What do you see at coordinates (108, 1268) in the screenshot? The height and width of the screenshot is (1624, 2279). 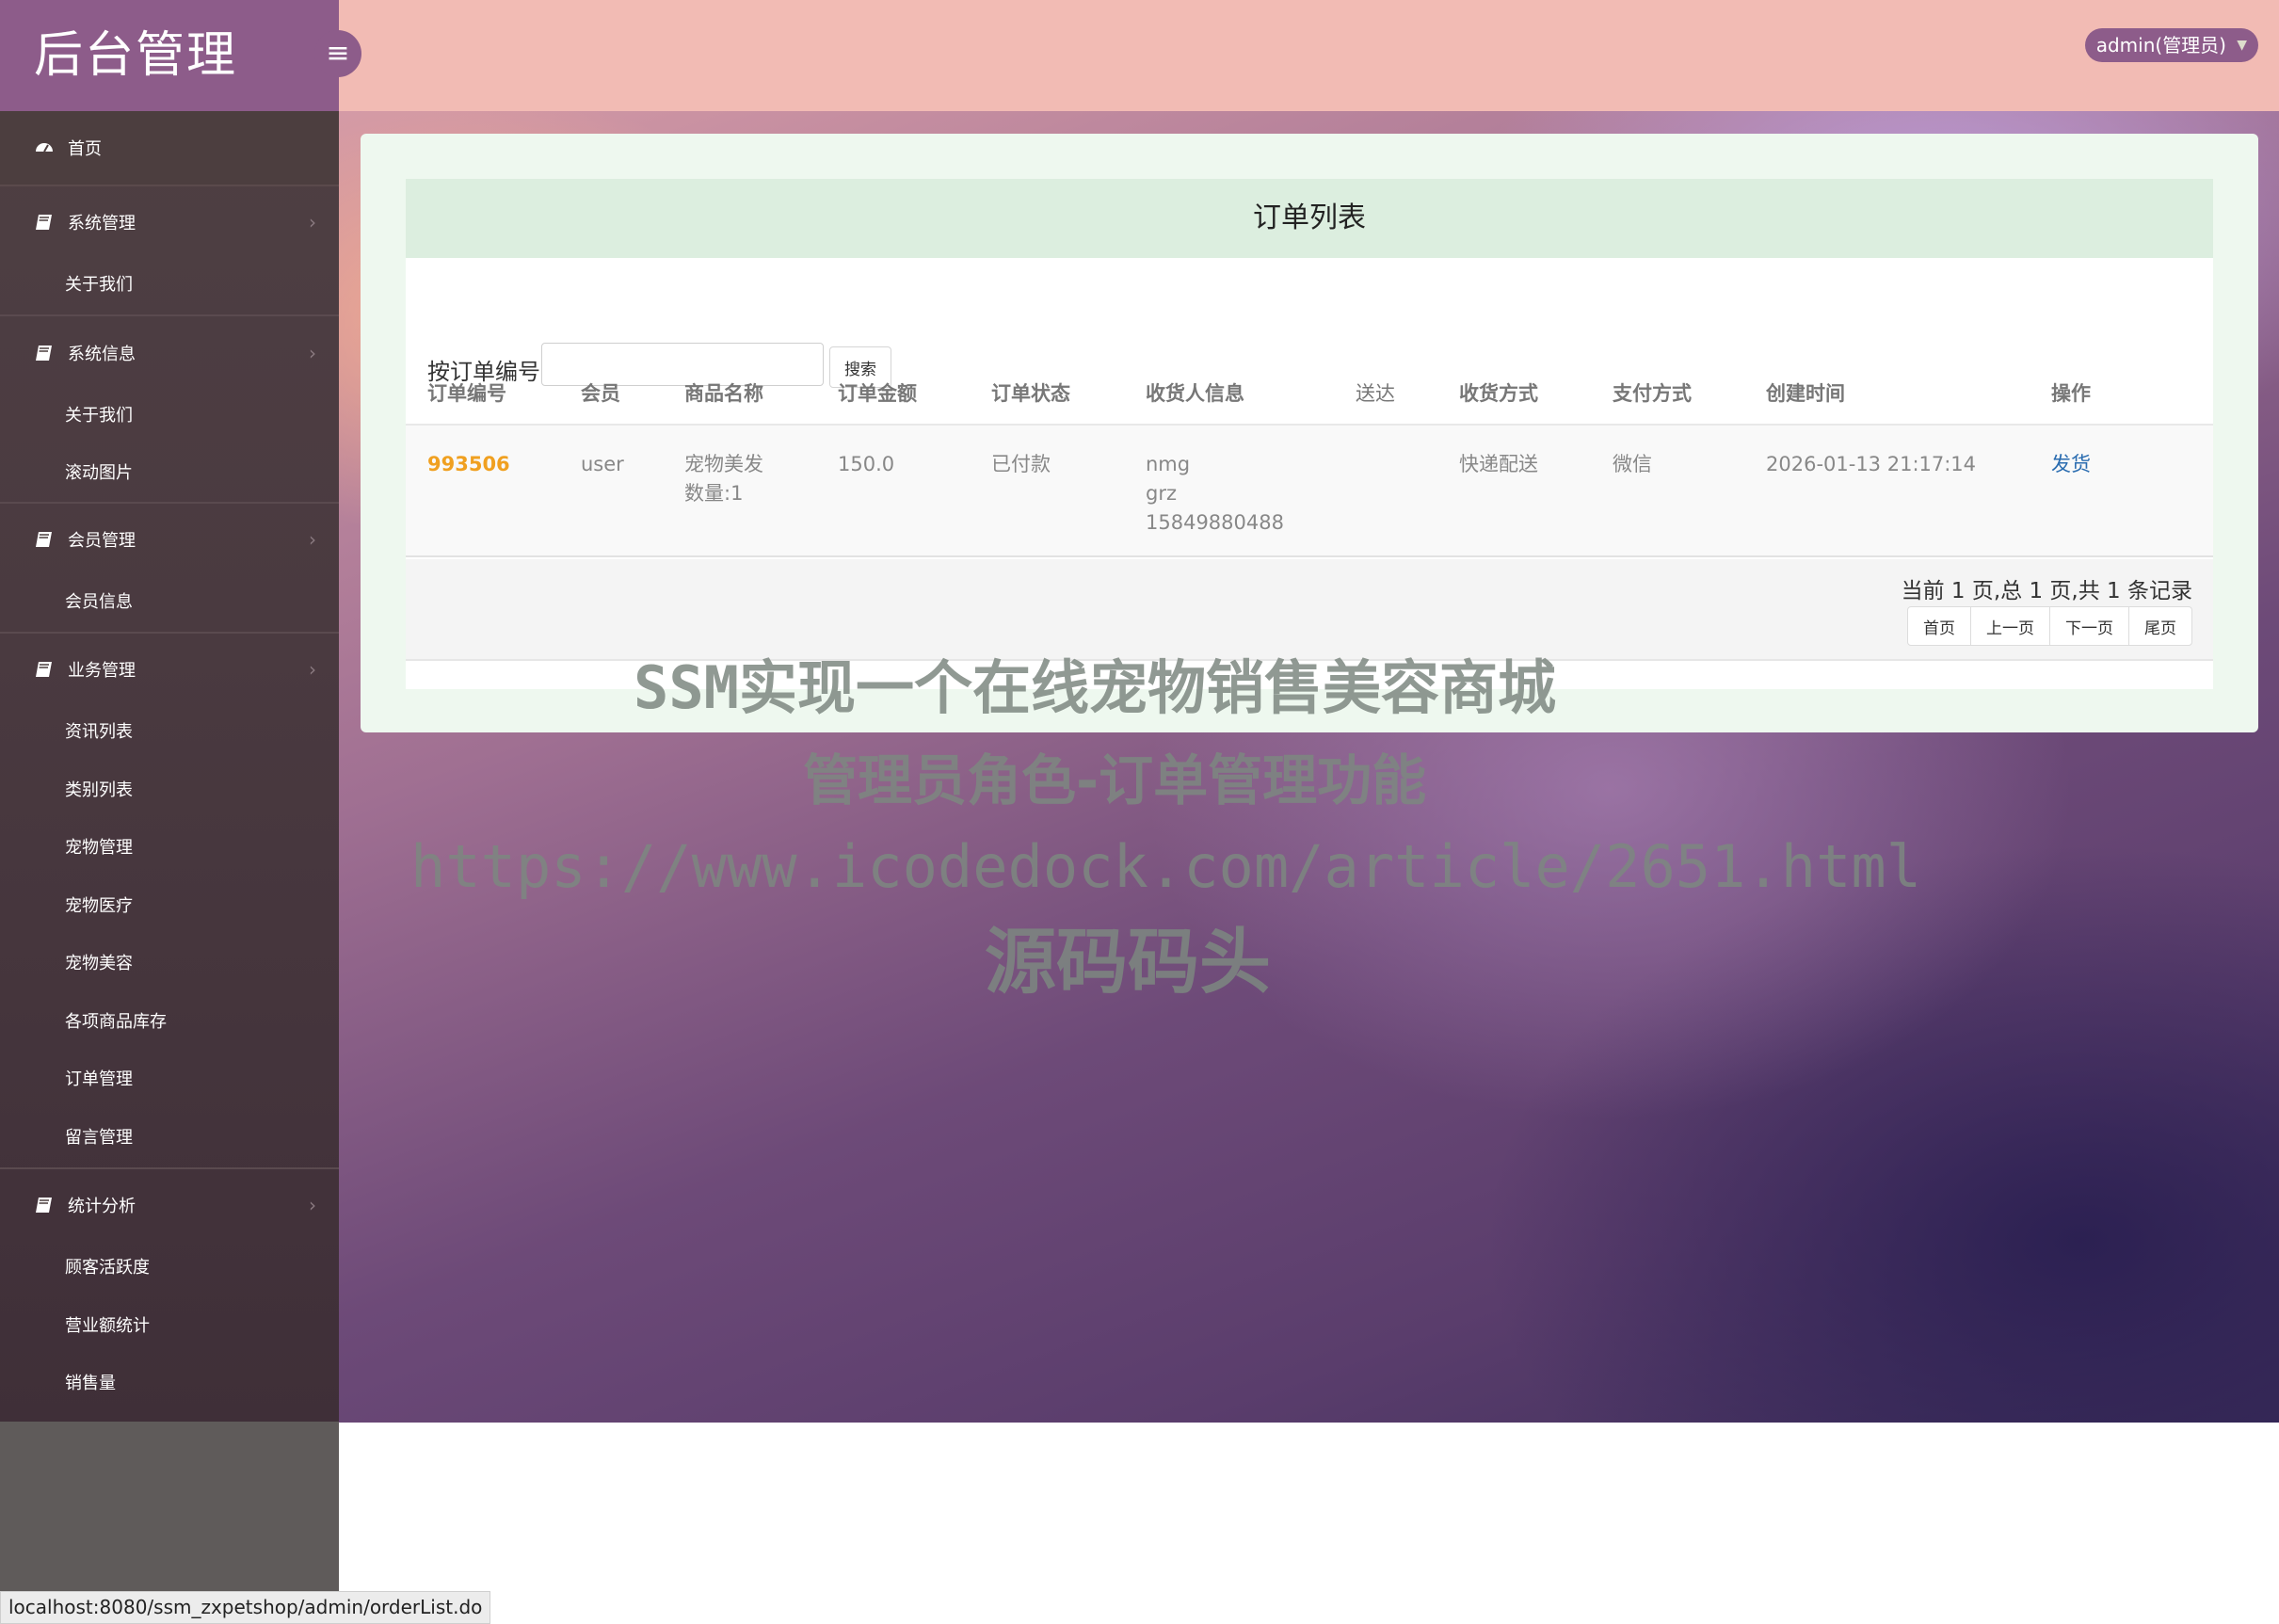 I see `sidebar-item-label: 顾客活跃度` at bounding box center [108, 1268].